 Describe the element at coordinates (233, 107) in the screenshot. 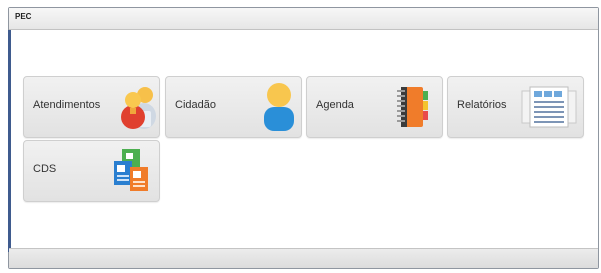

I see `tile-cidadao: Cidadão` at that location.